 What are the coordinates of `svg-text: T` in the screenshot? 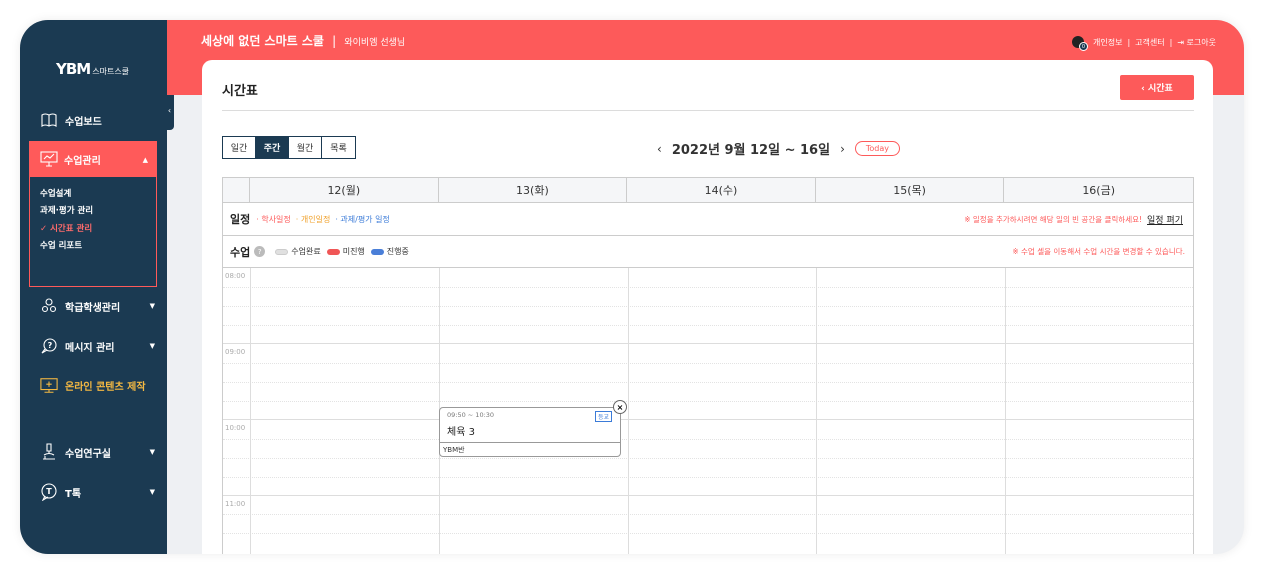 It's located at (49, 491).